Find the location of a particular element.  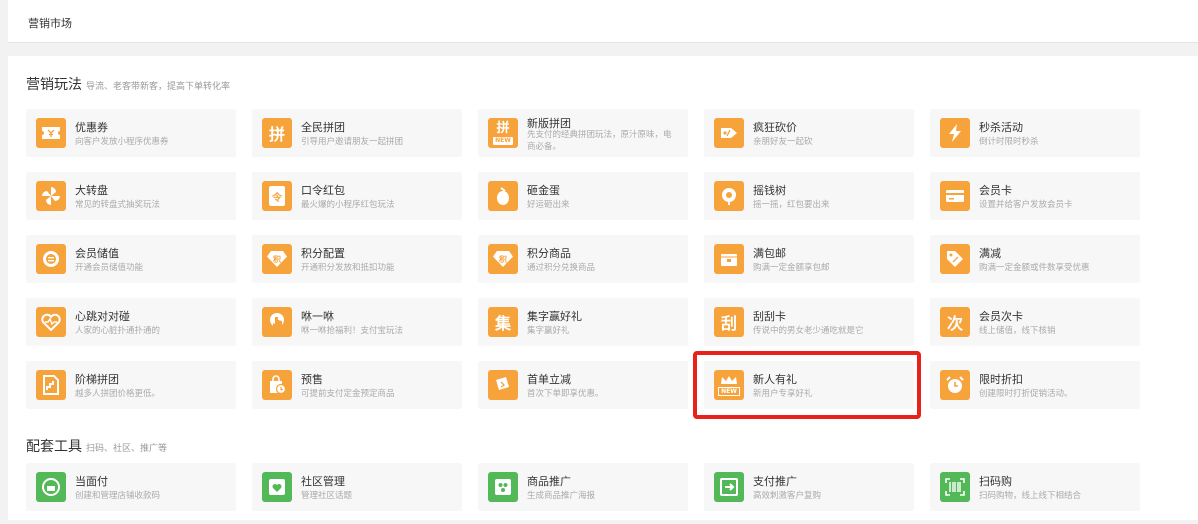

card-member-times: 次 会员次卡 线上储值，线下核销 is located at coordinates (1035, 322).